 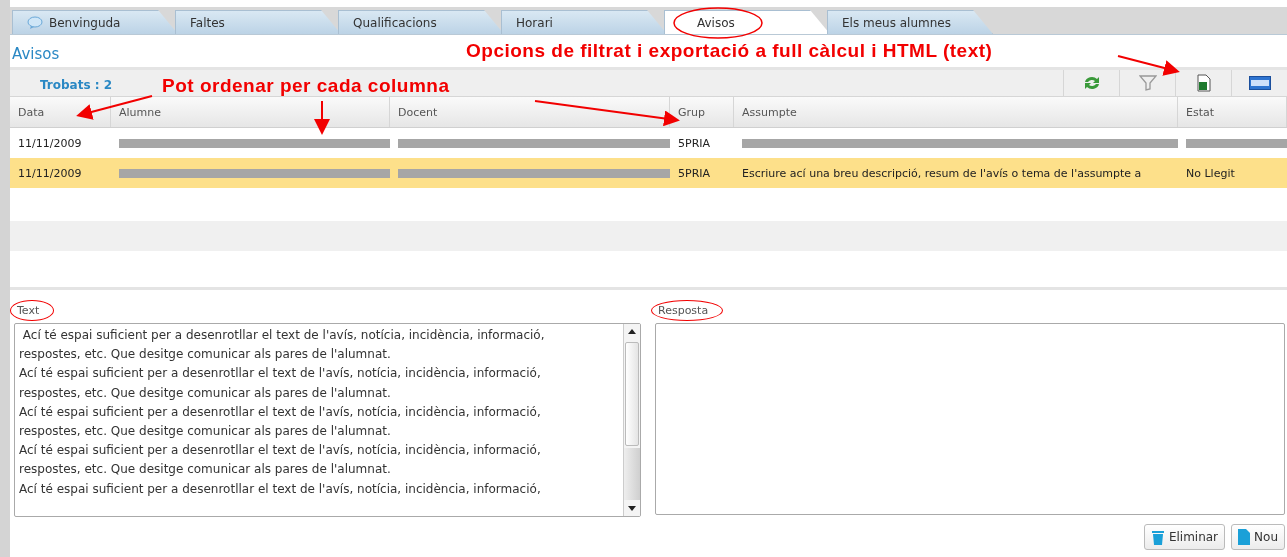 I want to click on new-button: Nou, so click(x=1258, y=537).